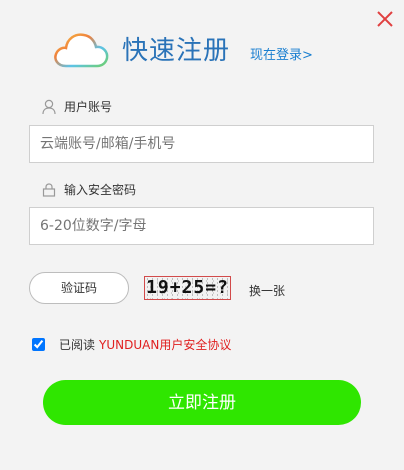 Image resolution: width=404 pixels, height=470 pixels. What do you see at coordinates (49, 106) in the screenshot?
I see `user-icon` at bounding box center [49, 106].